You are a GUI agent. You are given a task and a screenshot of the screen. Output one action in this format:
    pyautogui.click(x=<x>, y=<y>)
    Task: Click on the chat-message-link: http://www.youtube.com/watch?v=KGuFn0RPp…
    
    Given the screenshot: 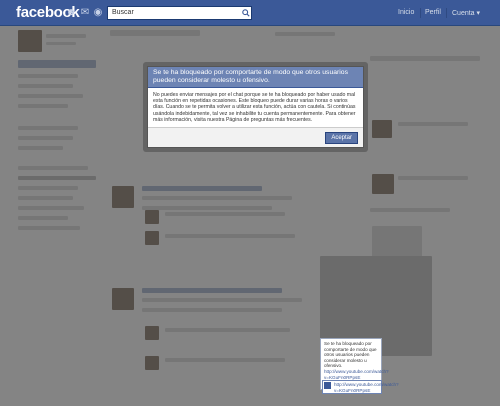 What is the action you would take?
    pyautogui.click(x=356, y=374)
    